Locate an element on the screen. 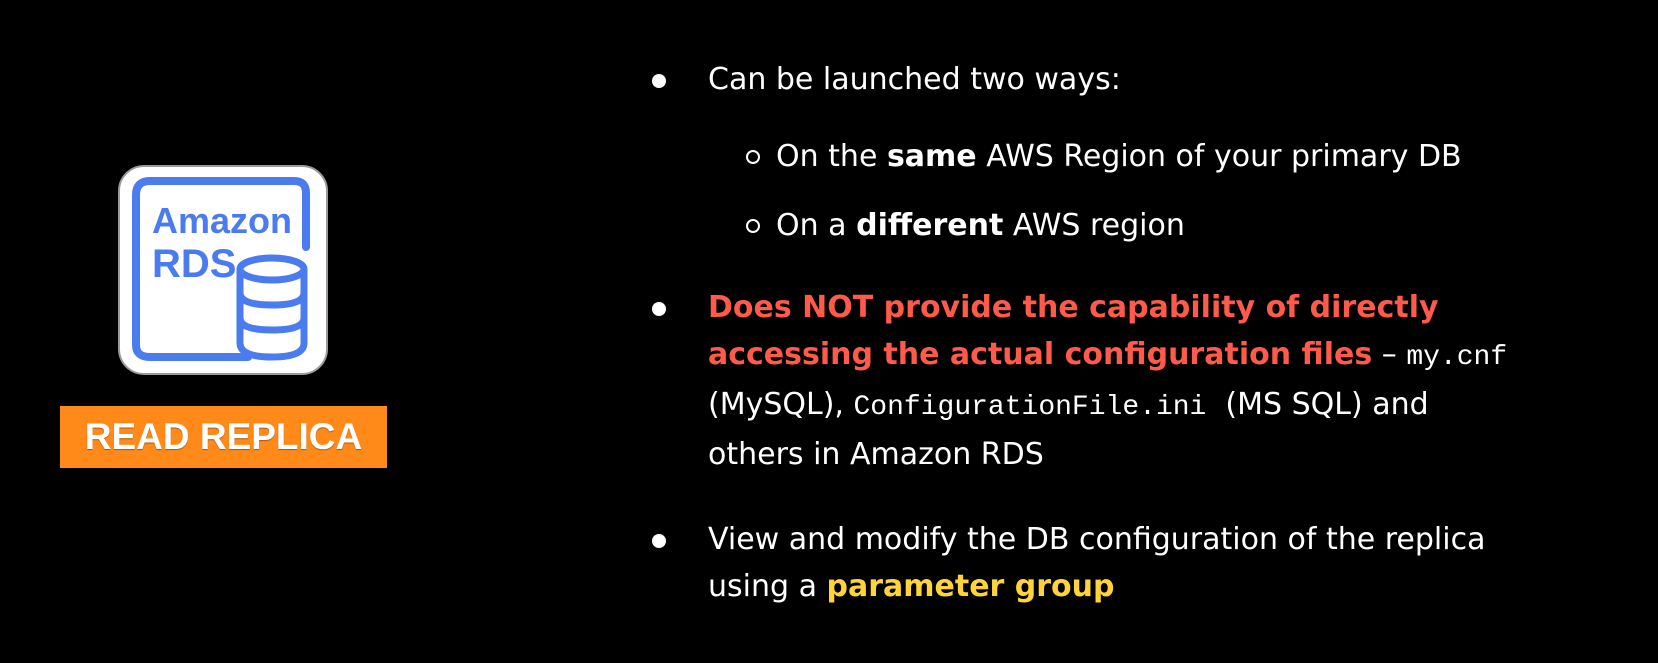  database-icon: Amazon RDS is located at coordinates (221, 269).